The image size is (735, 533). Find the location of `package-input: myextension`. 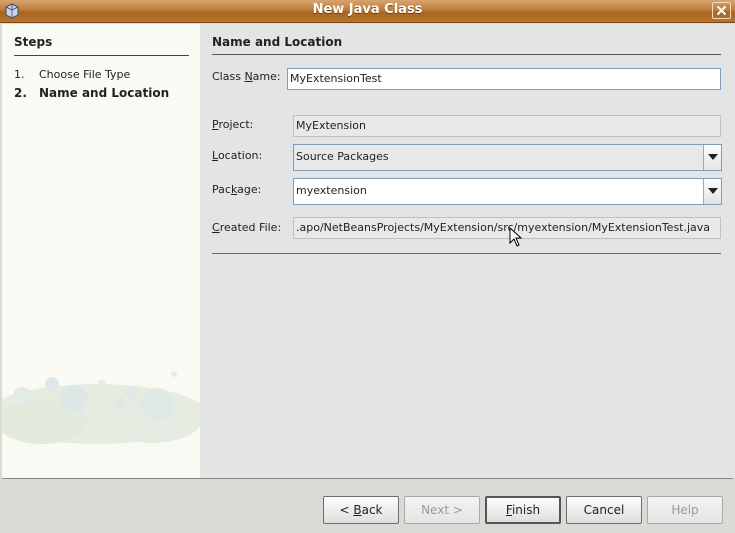

package-input: myextension is located at coordinates (331, 191).